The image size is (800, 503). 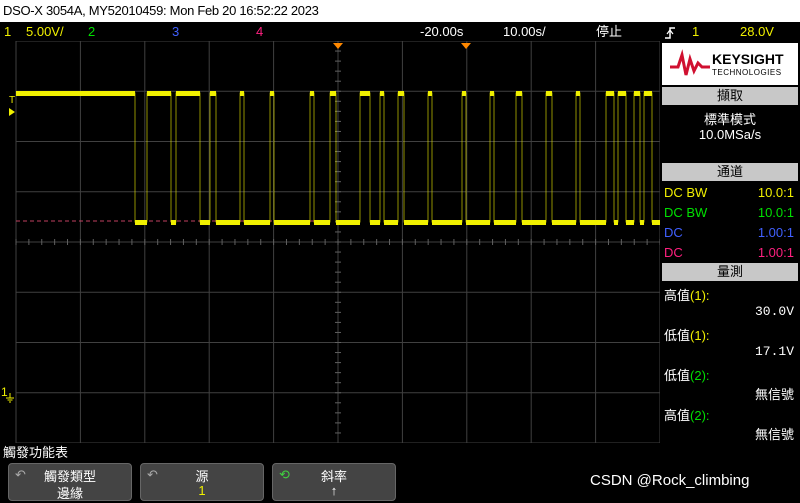 I want to click on trigger-type-softkey: ↶ 觸發類型 邊緣, so click(x=70, y=482).